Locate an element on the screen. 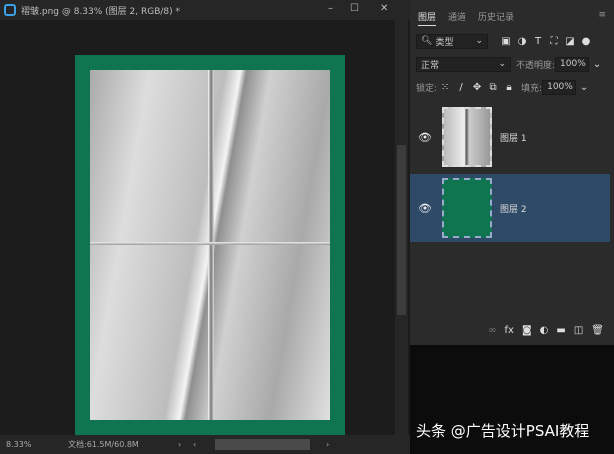  delete-layer-icon: 🗑︎ is located at coordinates (597, 330).